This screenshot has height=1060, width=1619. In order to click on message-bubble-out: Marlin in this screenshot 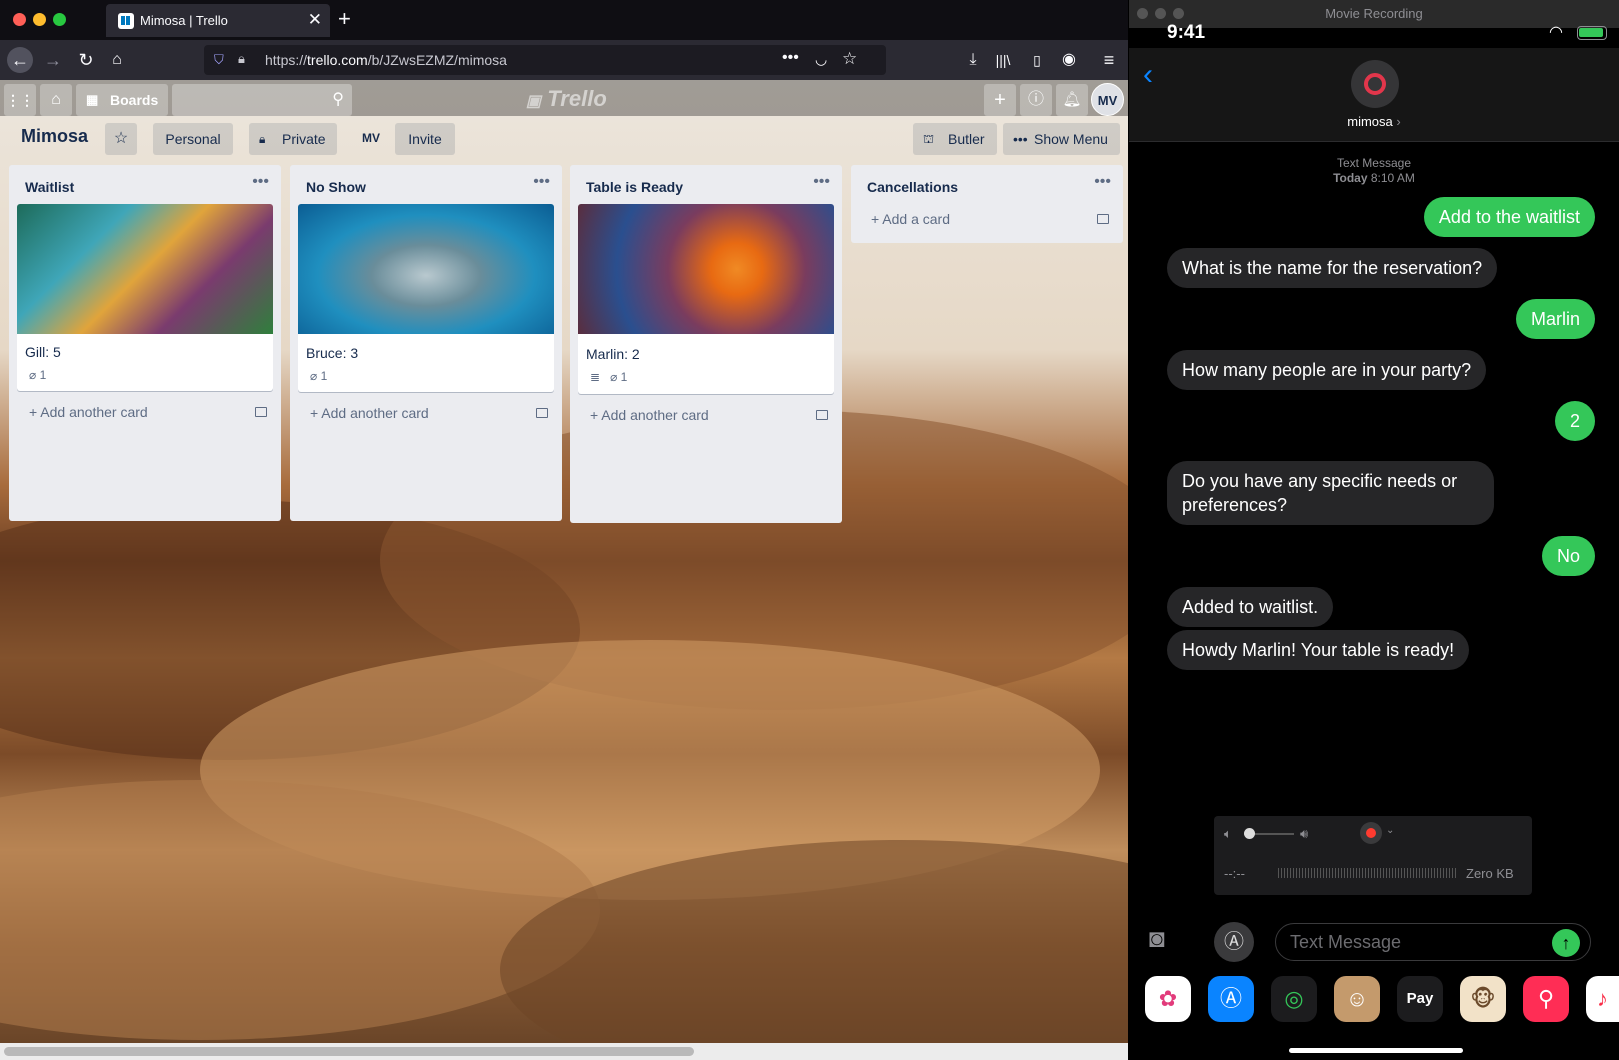, I will do `click(1555, 319)`.